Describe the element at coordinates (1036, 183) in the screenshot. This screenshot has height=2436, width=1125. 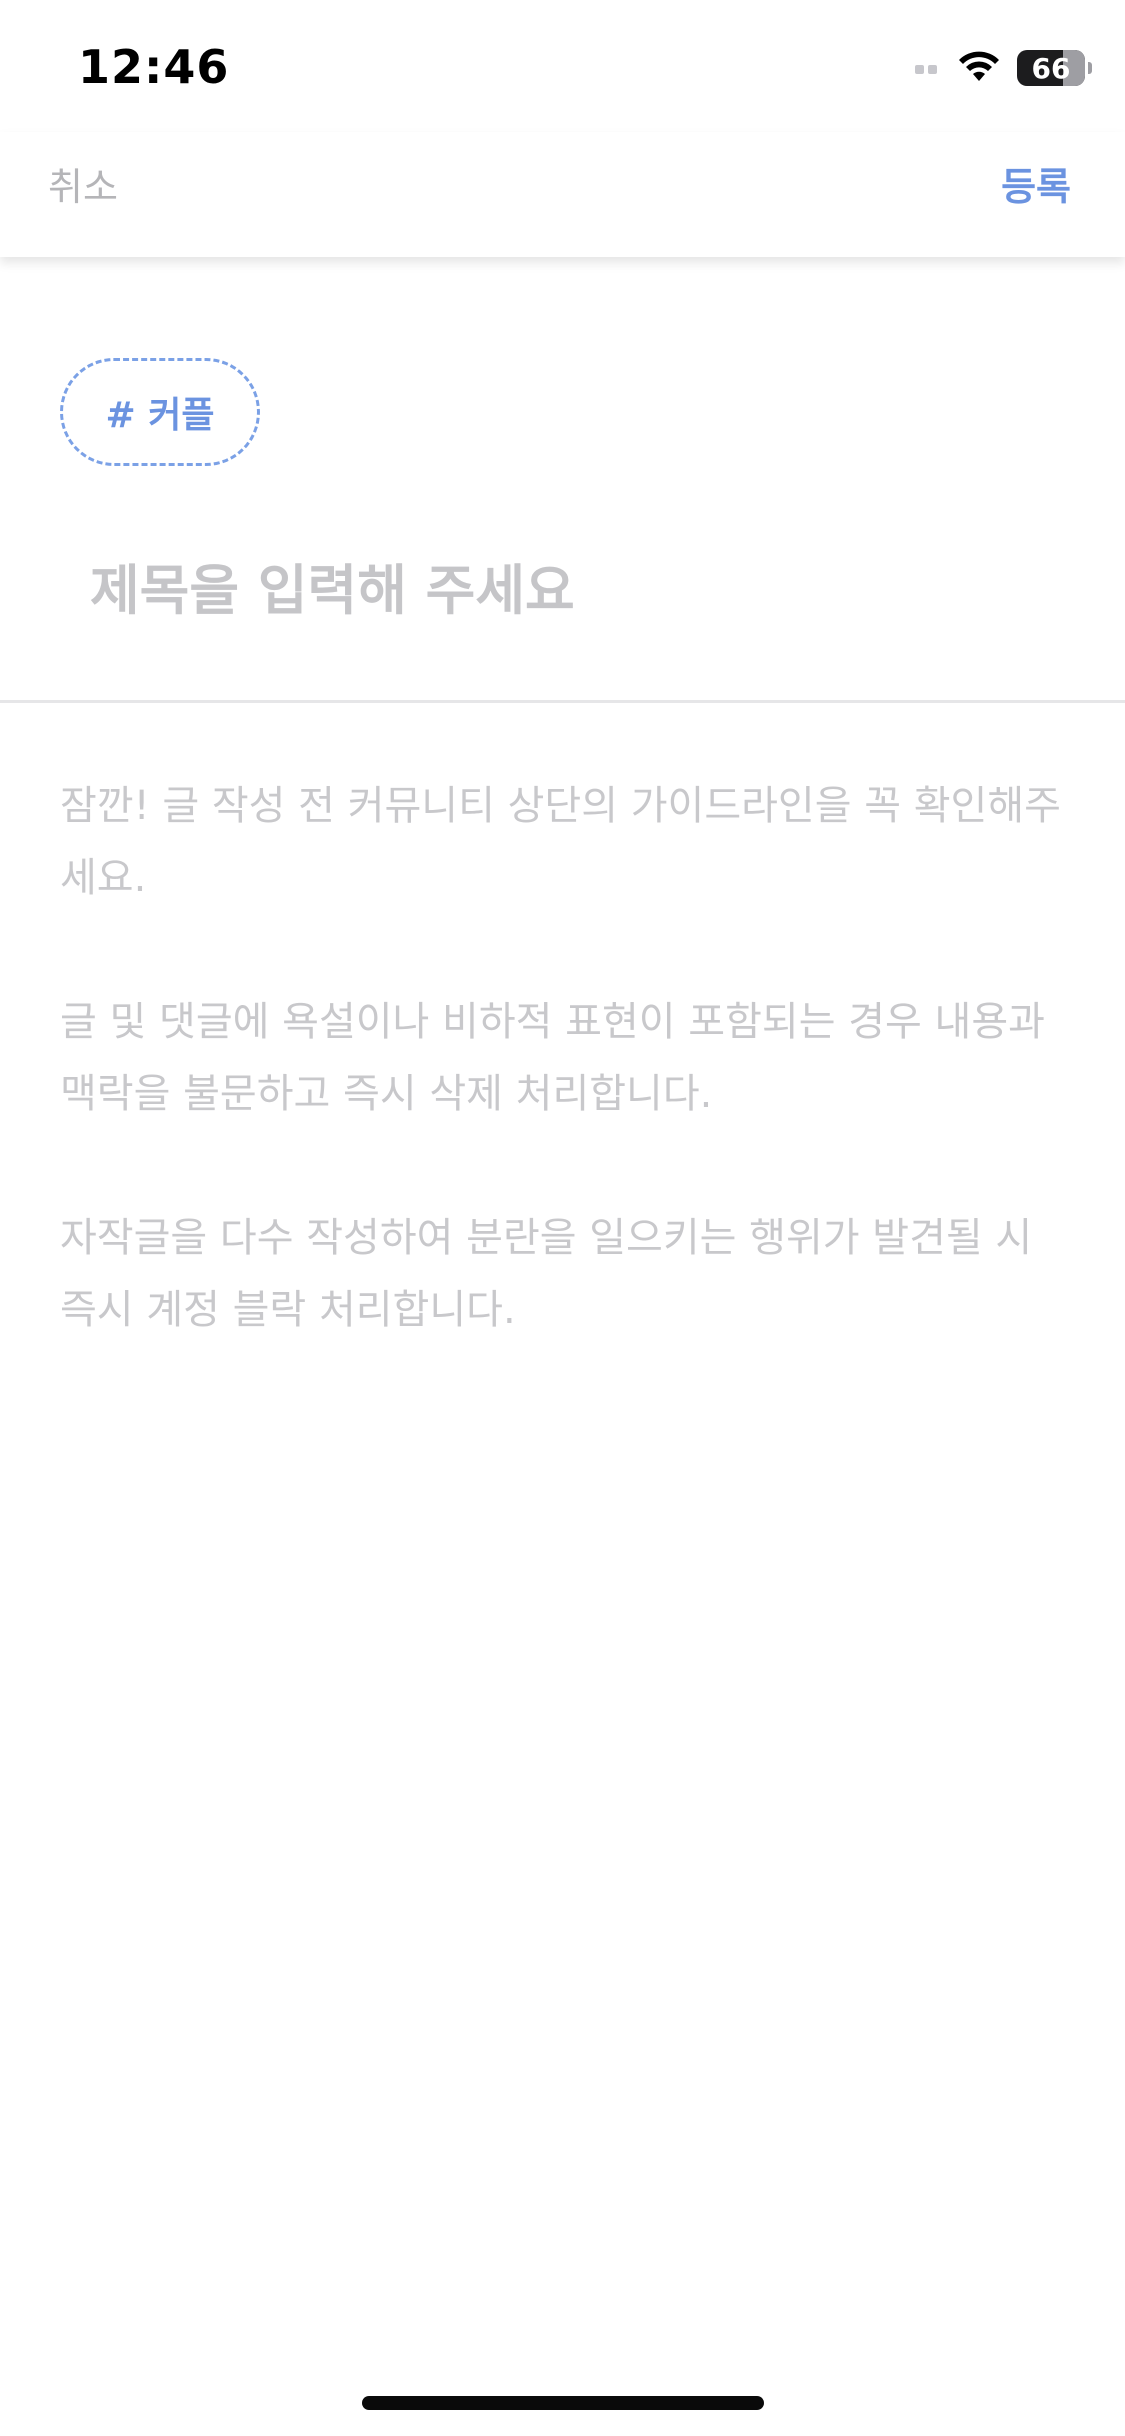
I see `submit-button: 등록` at that location.